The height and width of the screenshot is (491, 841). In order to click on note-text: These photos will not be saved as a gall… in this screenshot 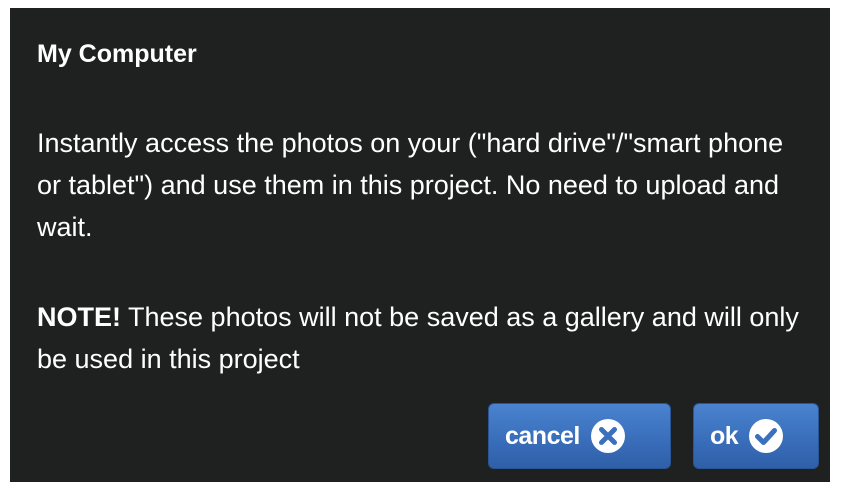, I will do `click(418, 338)`.